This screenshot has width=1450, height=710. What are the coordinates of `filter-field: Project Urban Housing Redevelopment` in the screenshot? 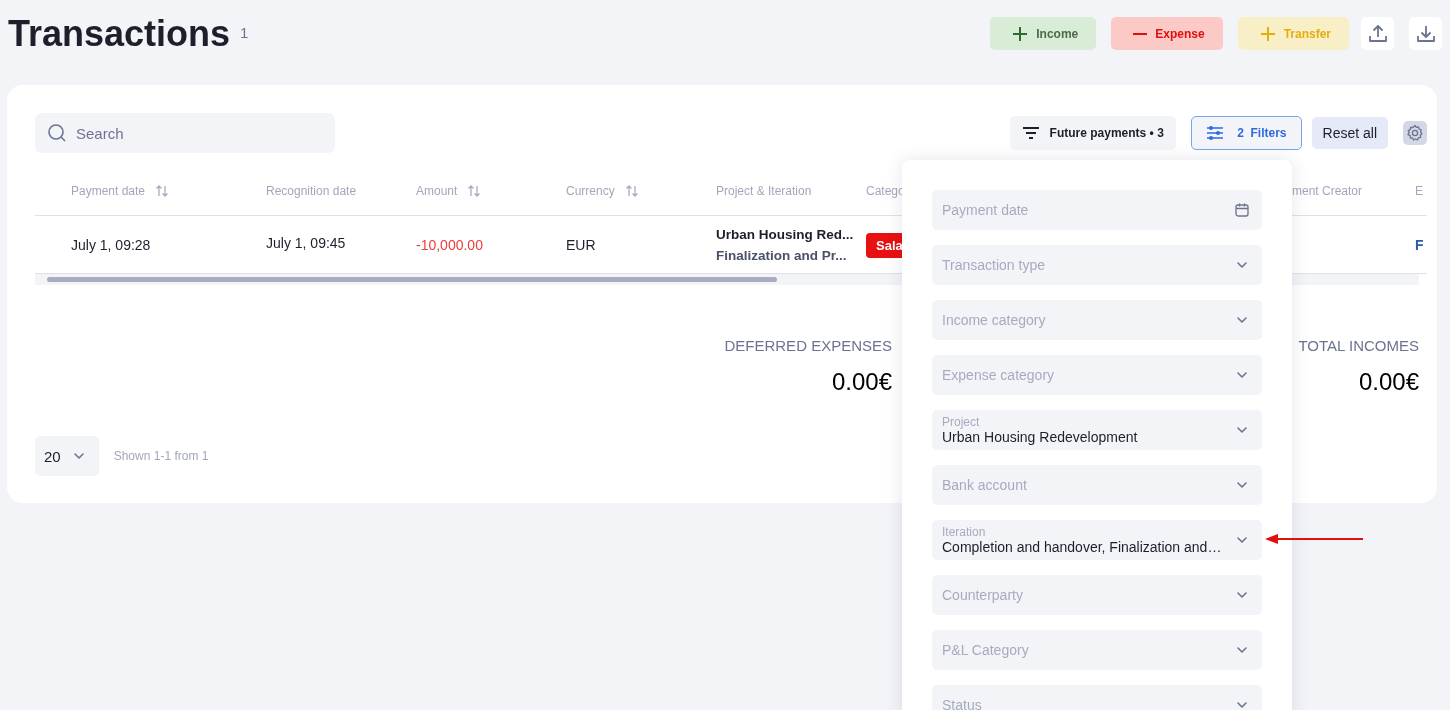 It's located at (1097, 430).